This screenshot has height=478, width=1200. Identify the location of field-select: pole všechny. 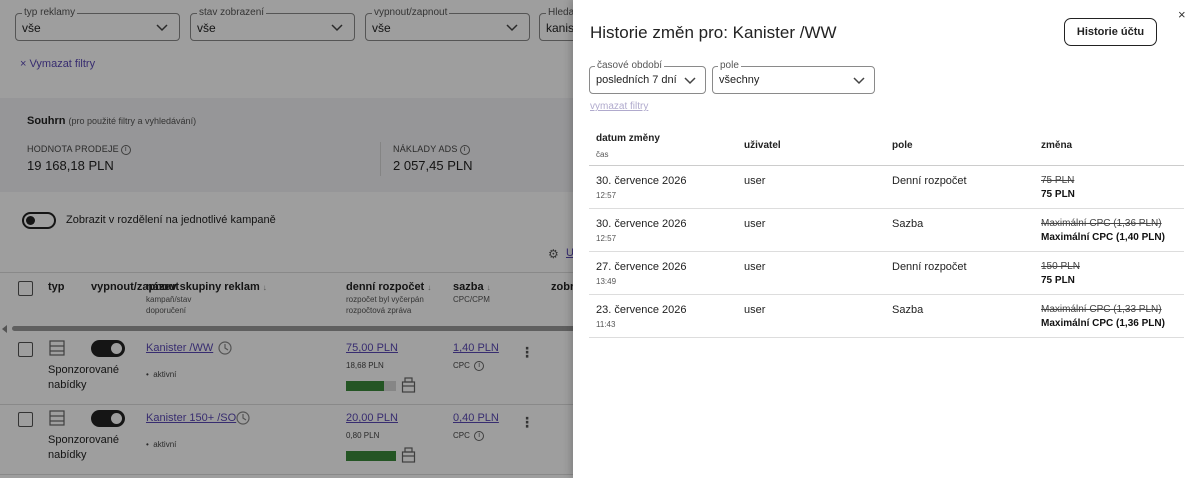
(793, 77).